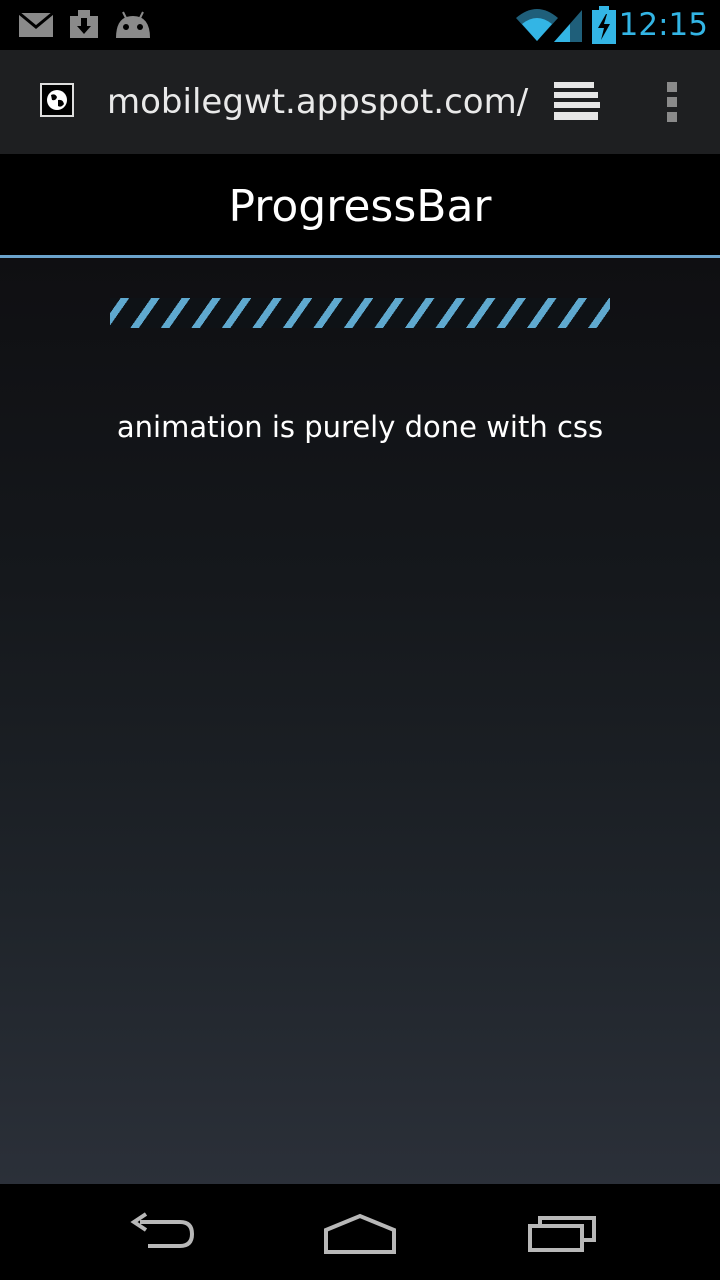 The image size is (720, 1280). Describe the element at coordinates (569, 27) in the screenshot. I see `signal-icon` at that location.